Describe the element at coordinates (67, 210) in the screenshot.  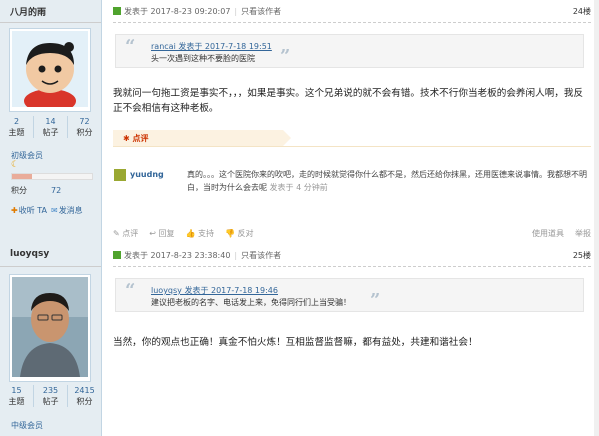
I see `message-button: ✉ 发消息` at that location.